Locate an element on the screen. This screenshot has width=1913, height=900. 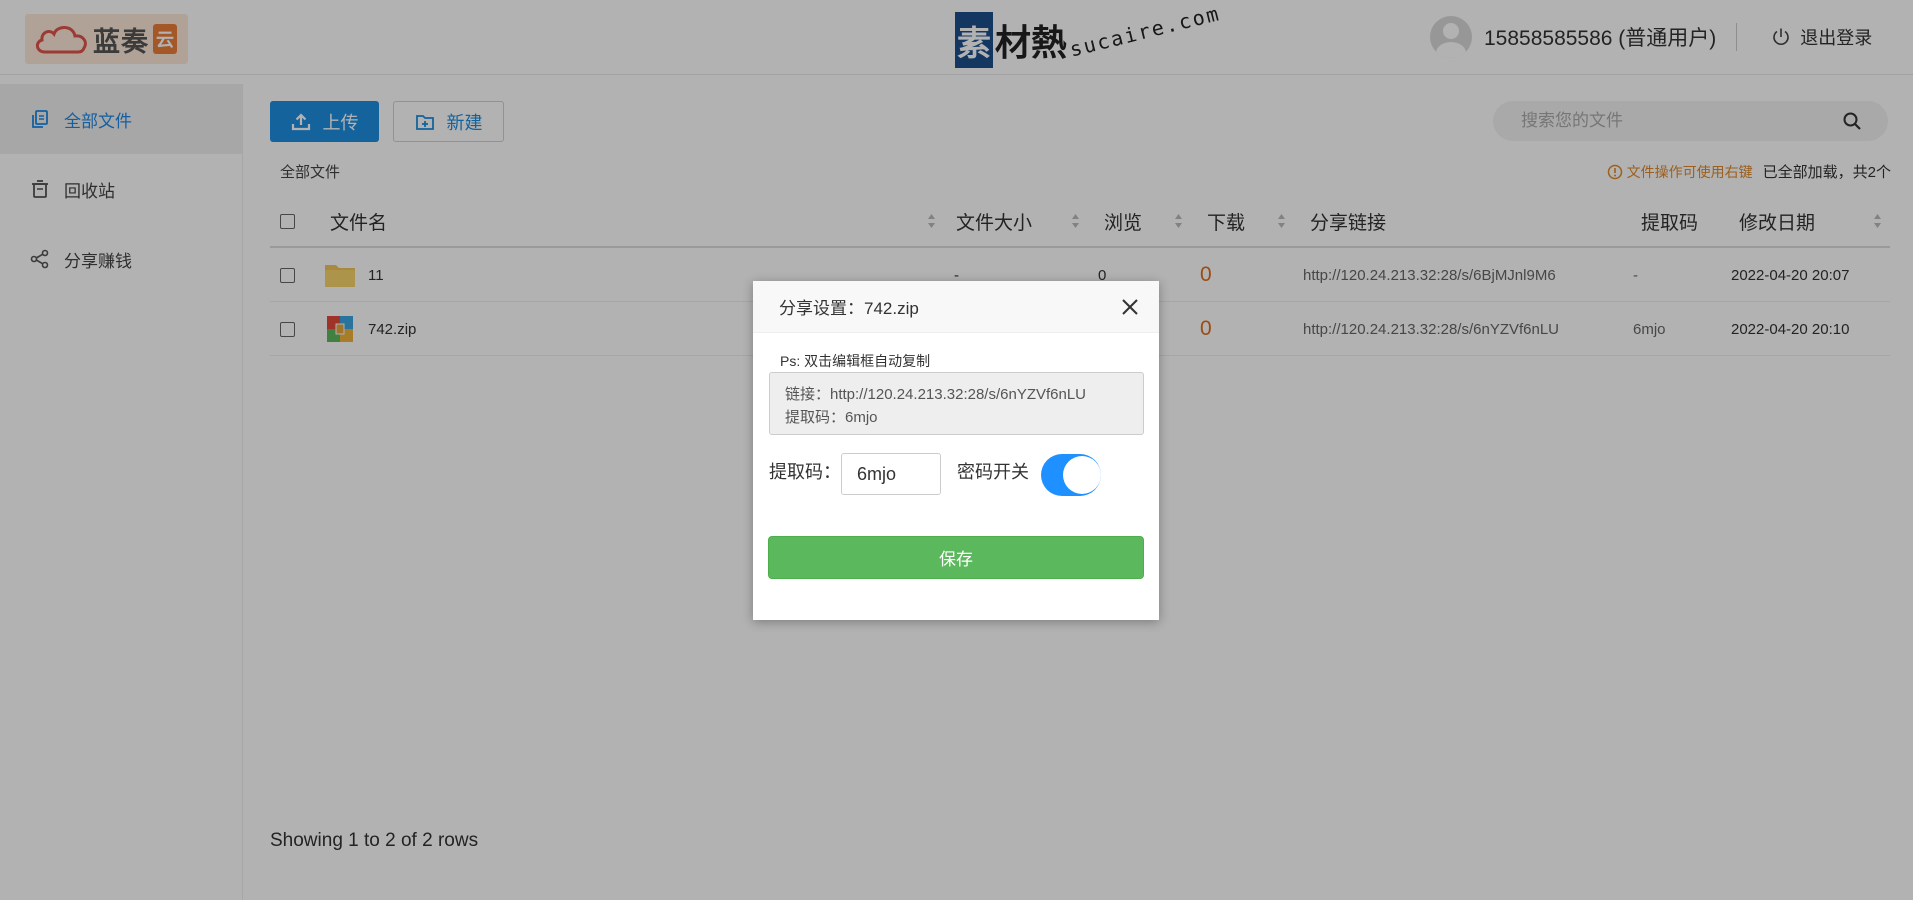
password-toggle is located at coordinates (1071, 475).